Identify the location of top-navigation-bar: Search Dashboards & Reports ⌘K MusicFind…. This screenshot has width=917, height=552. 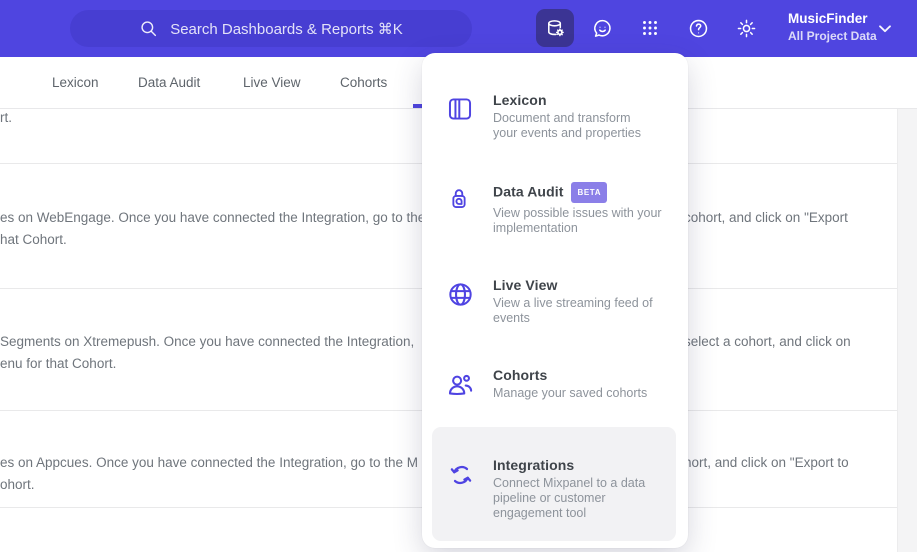
(458, 28).